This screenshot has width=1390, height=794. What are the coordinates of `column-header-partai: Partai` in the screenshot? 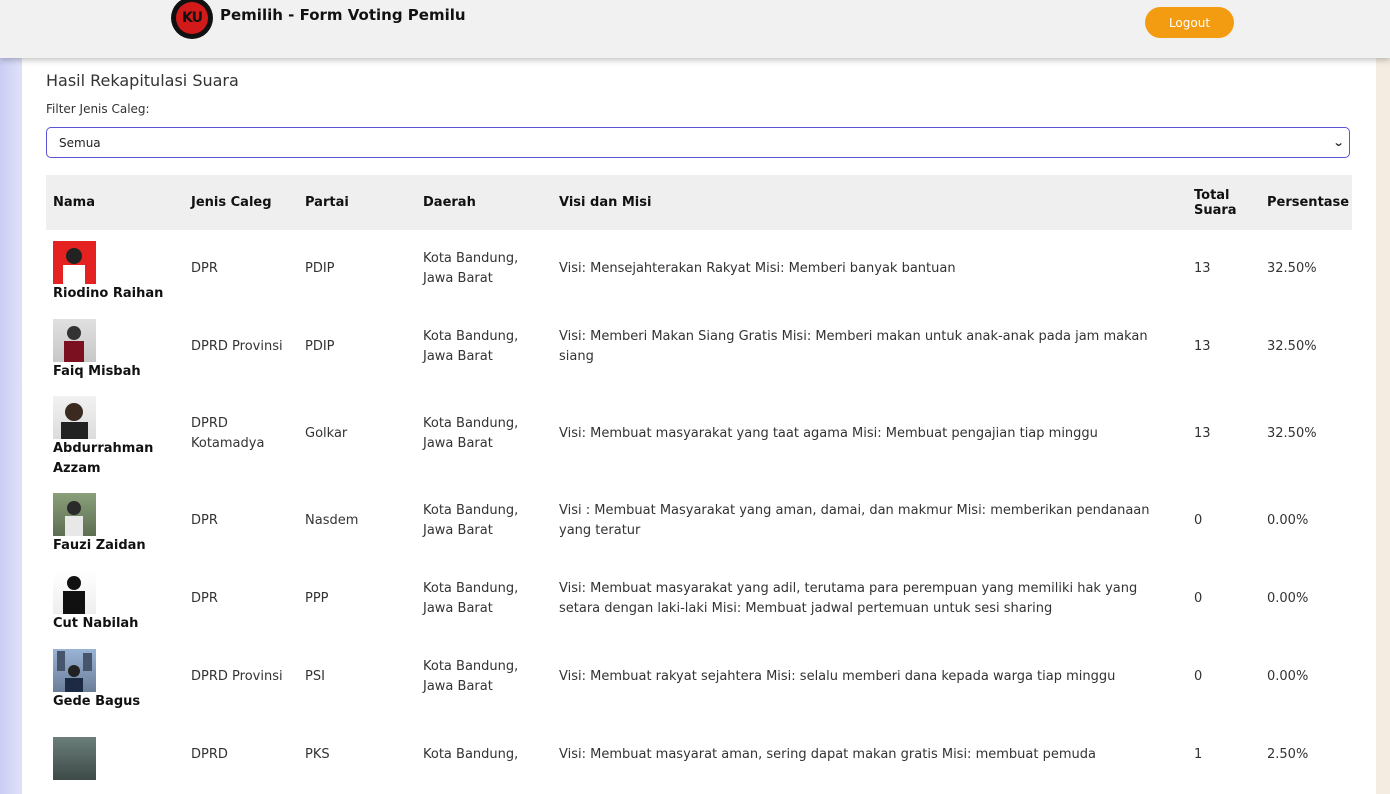 It's located at (357, 202).